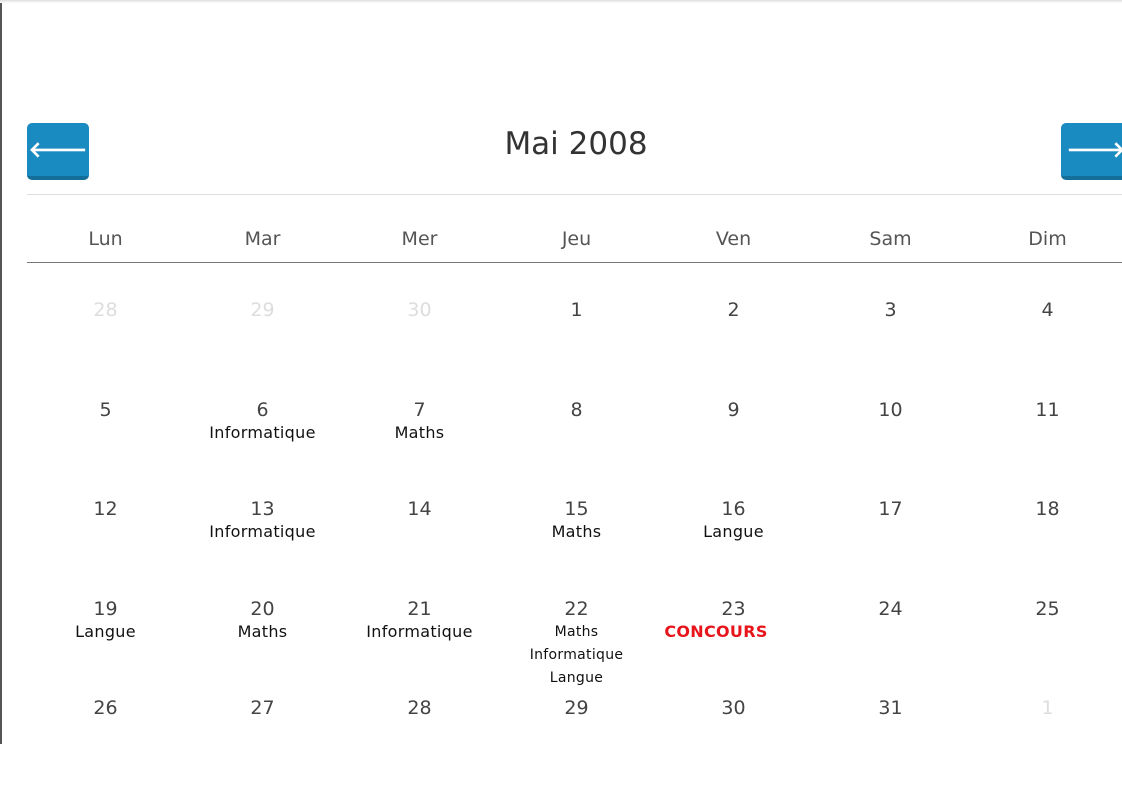 The width and height of the screenshot is (1122, 796). Describe the element at coordinates (419, 410) in the screenshot. I see `day-number: 7` at that location.